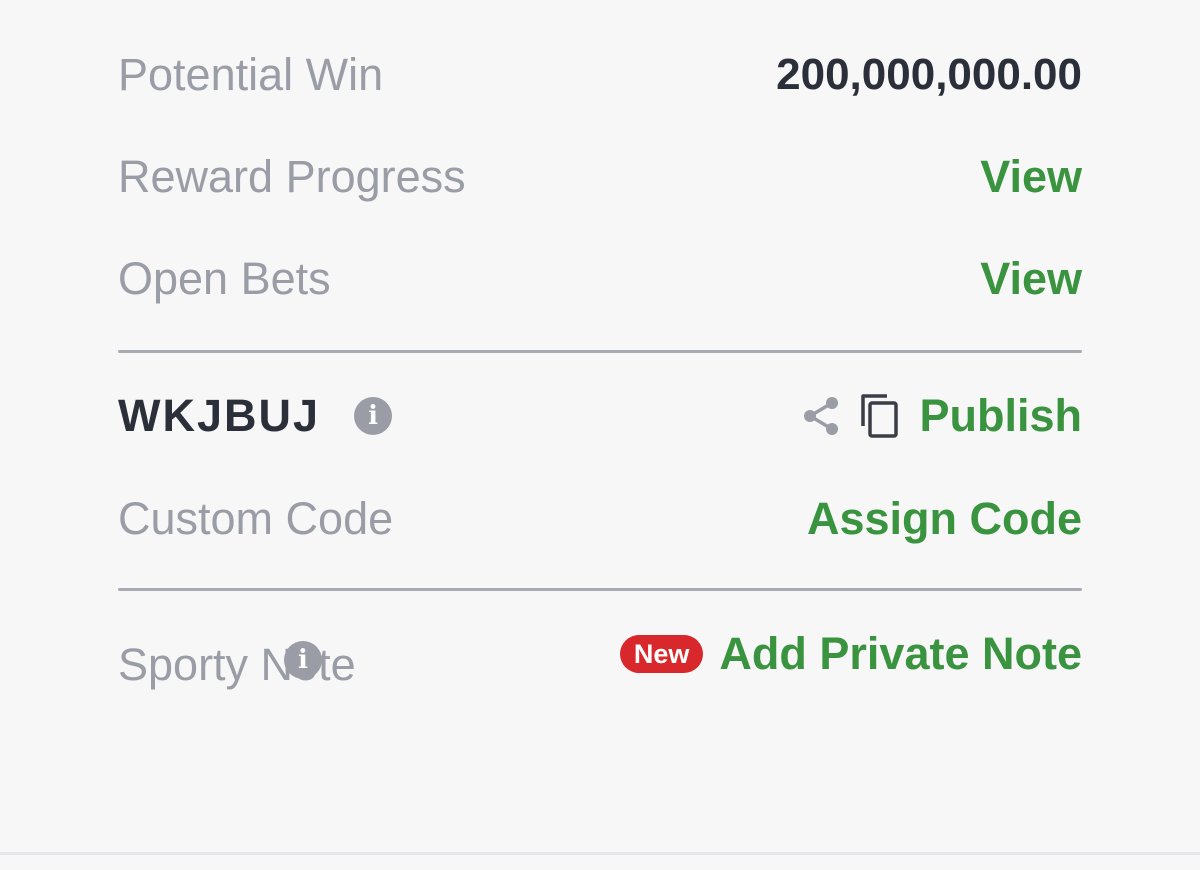 Image resolution: width=1200 pixels, height=870 pixels. I want to click on potential-win-value: 200,000,000.00, so click(929, 74).